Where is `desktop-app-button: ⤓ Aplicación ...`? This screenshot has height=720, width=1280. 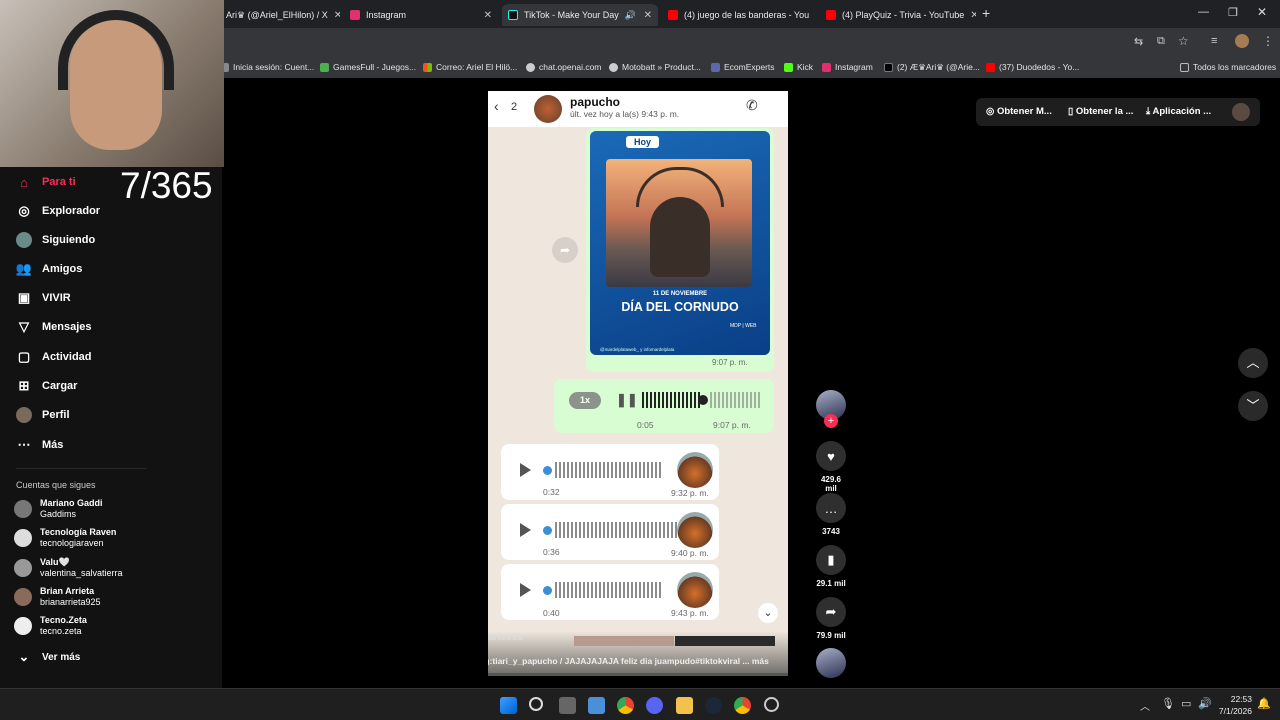
desktop-app-button: ⤓ Aplicación ... is located at coordinates (1178, 111).